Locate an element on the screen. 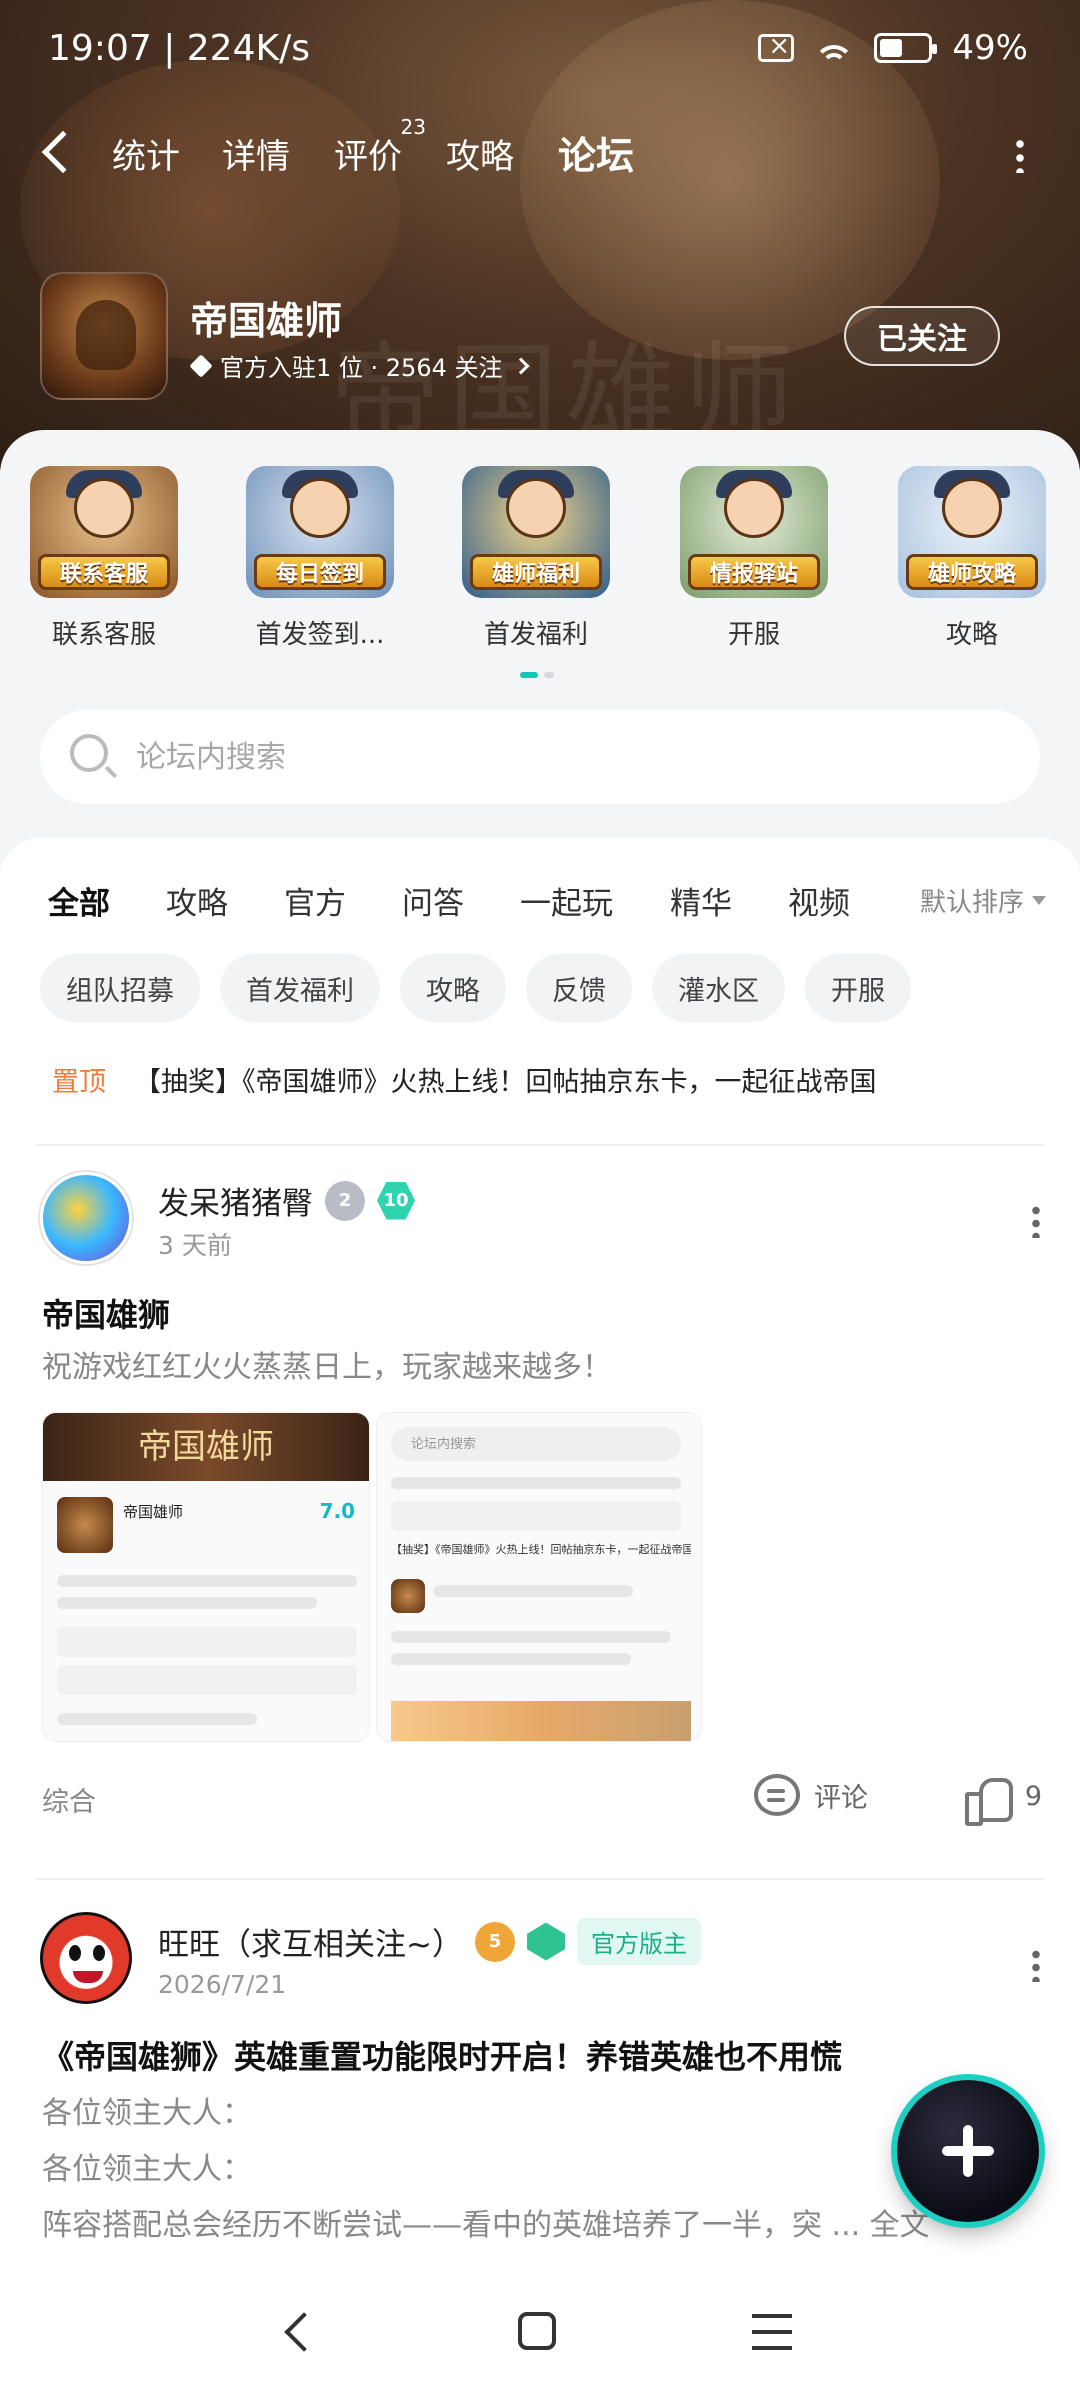 The width and height of the screenshot is (1080, 2400). review-count-badge: 23 is located at coordinates (413, 127).